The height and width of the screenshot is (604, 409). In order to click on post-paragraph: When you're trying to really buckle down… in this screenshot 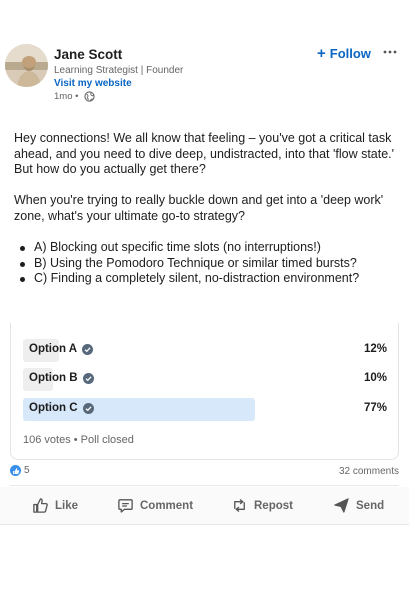, I will do `click(199, 208)`.